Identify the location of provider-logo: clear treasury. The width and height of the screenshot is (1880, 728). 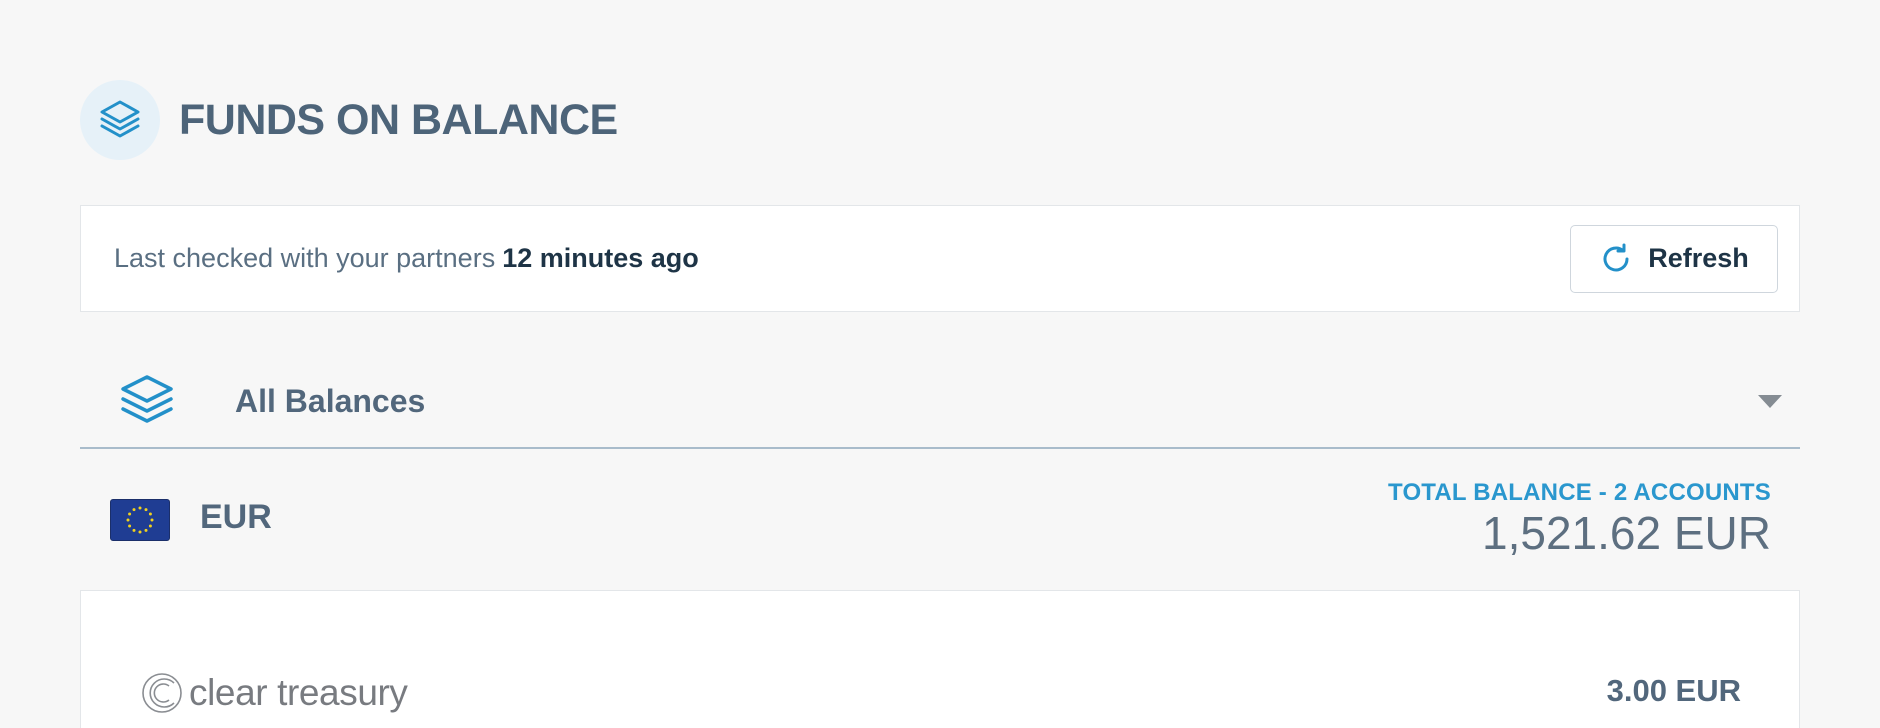
(274, 693).